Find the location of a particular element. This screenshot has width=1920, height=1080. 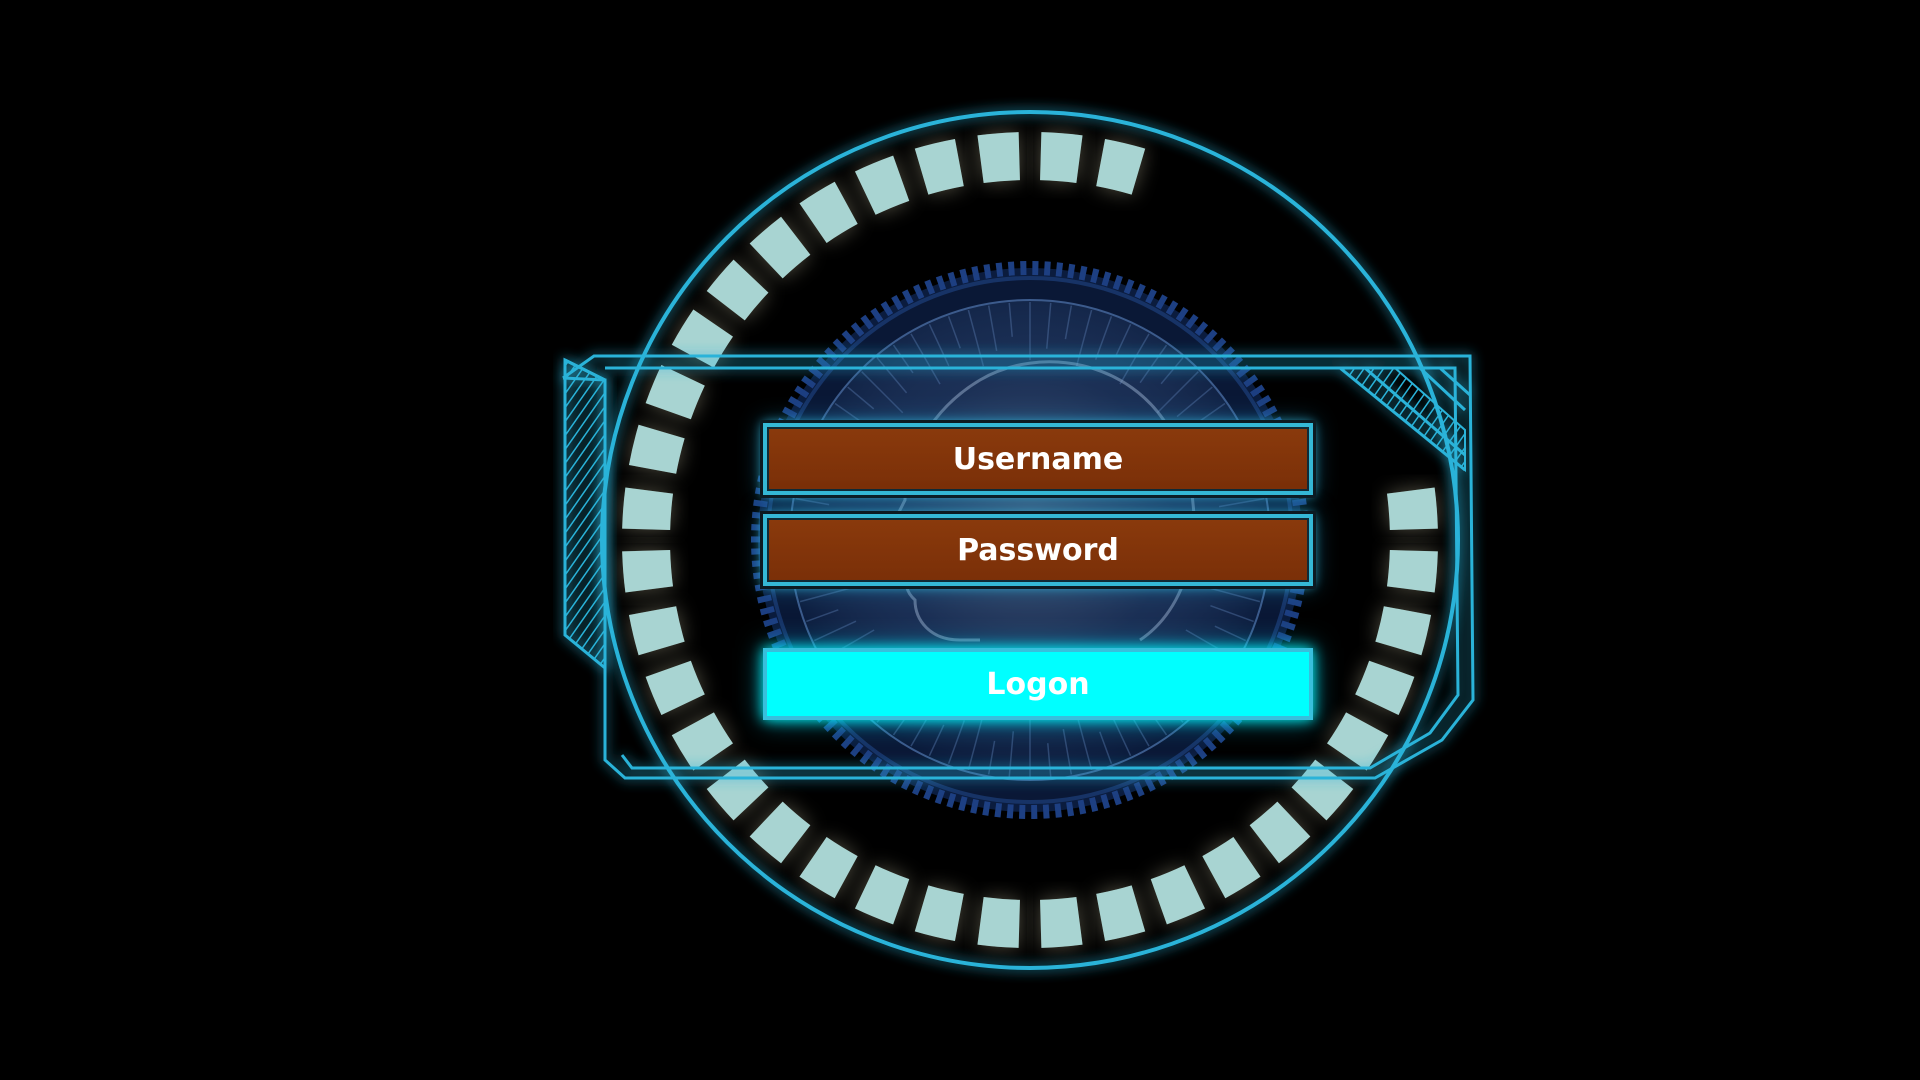

username-label: Username is located at coordinates (1038, 459).